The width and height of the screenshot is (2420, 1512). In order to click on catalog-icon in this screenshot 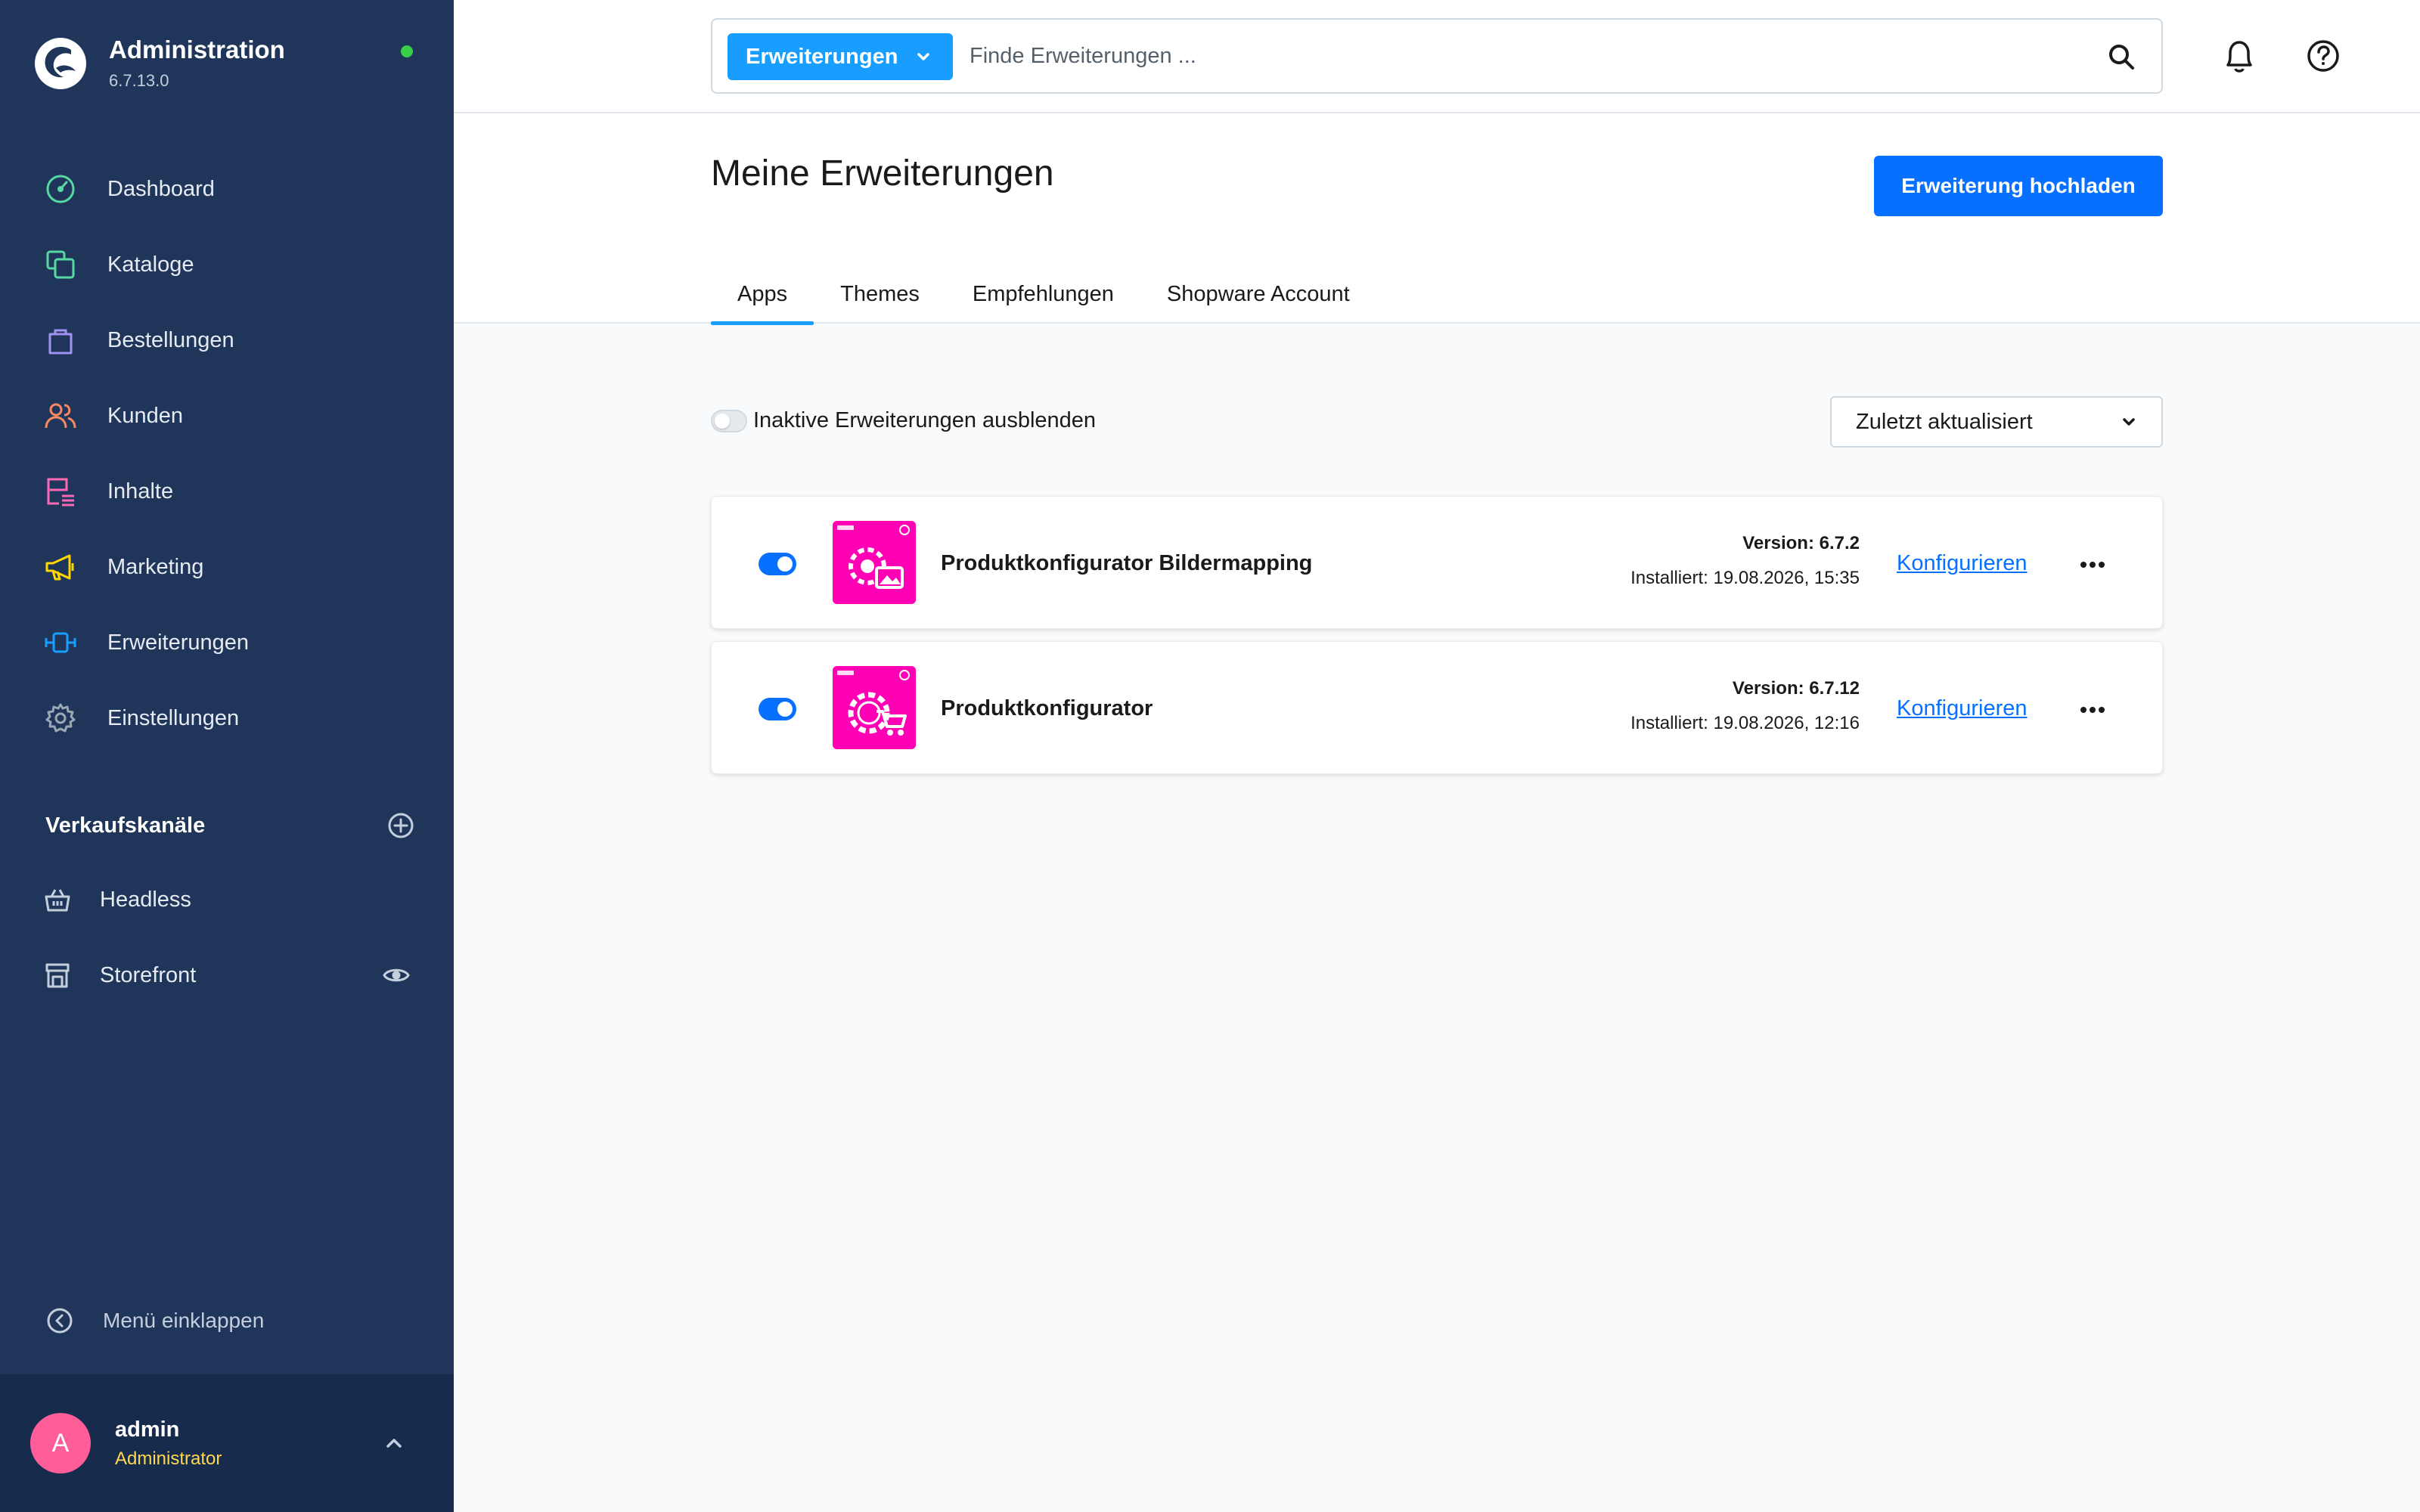, I will do `click(60, 264)`.